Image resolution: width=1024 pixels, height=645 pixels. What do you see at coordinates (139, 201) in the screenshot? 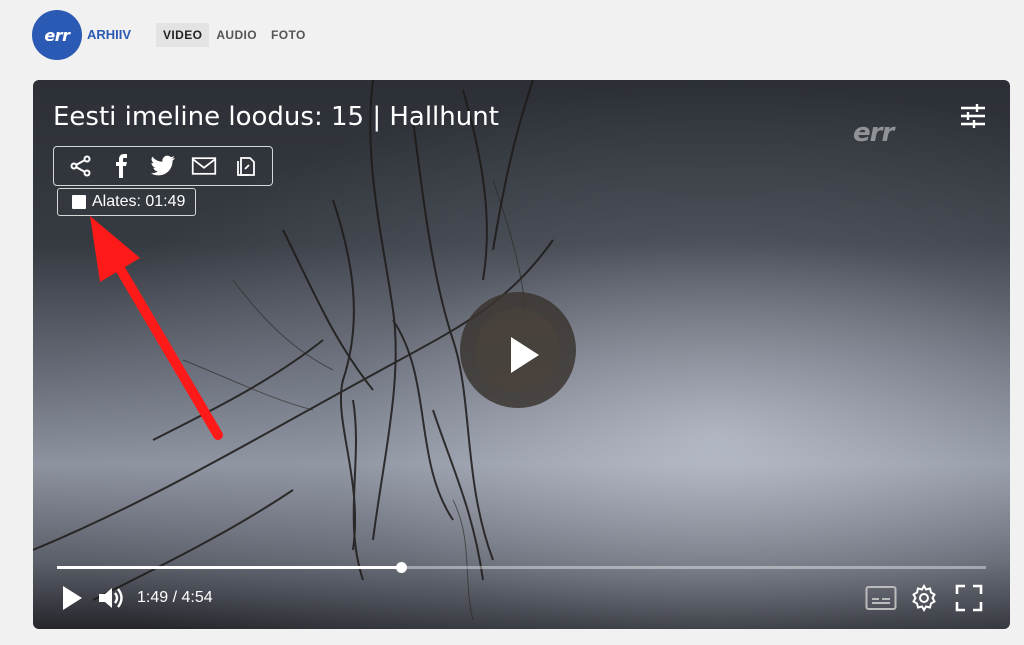
I see `start-time-label: Alates: 01:49` at bounding box center [139, 201].